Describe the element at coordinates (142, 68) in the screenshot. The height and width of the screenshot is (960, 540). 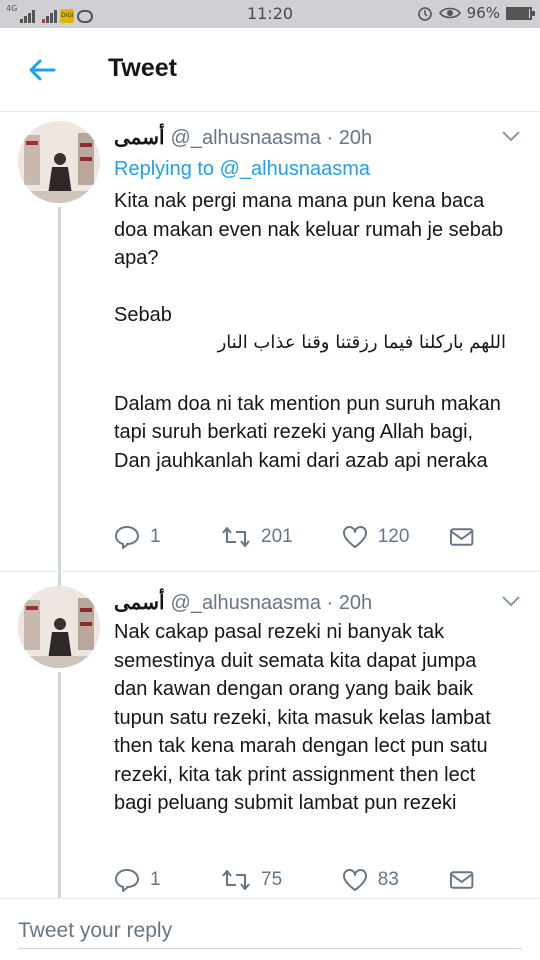
I see `page-title: Tweet` at that location.